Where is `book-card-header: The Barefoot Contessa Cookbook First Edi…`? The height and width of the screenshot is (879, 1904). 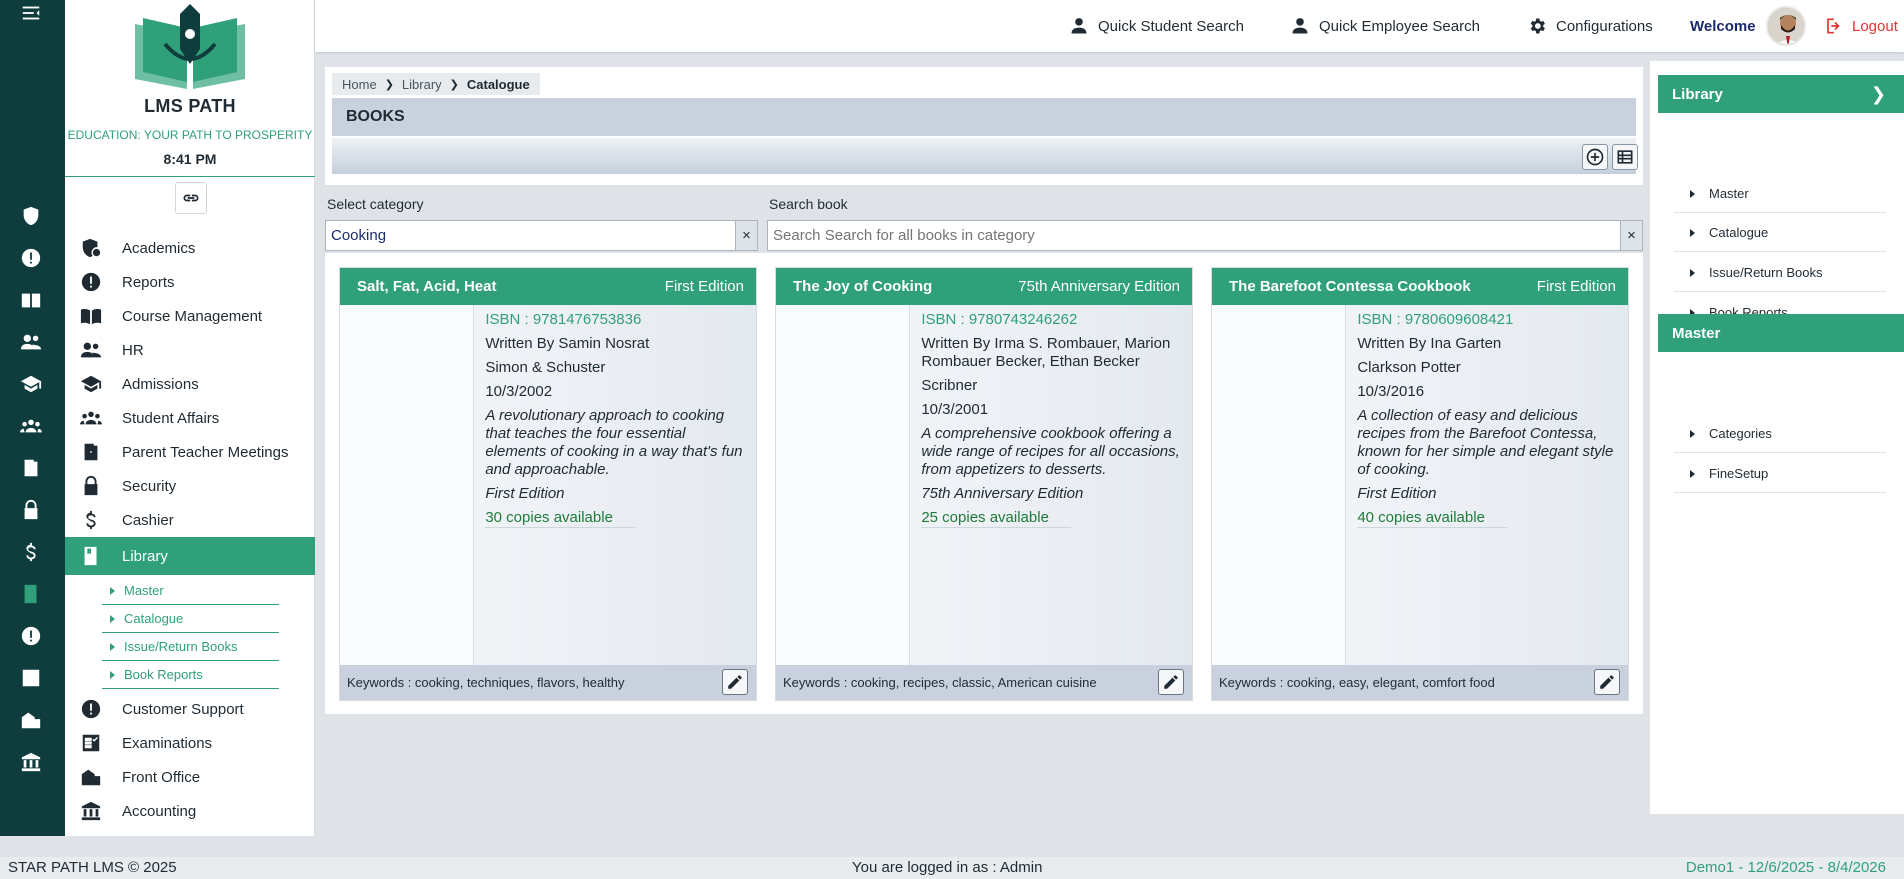
book-card-header: The Barefoot Contessa Cookbook First Edi… is located at coordinates (1420, 286).